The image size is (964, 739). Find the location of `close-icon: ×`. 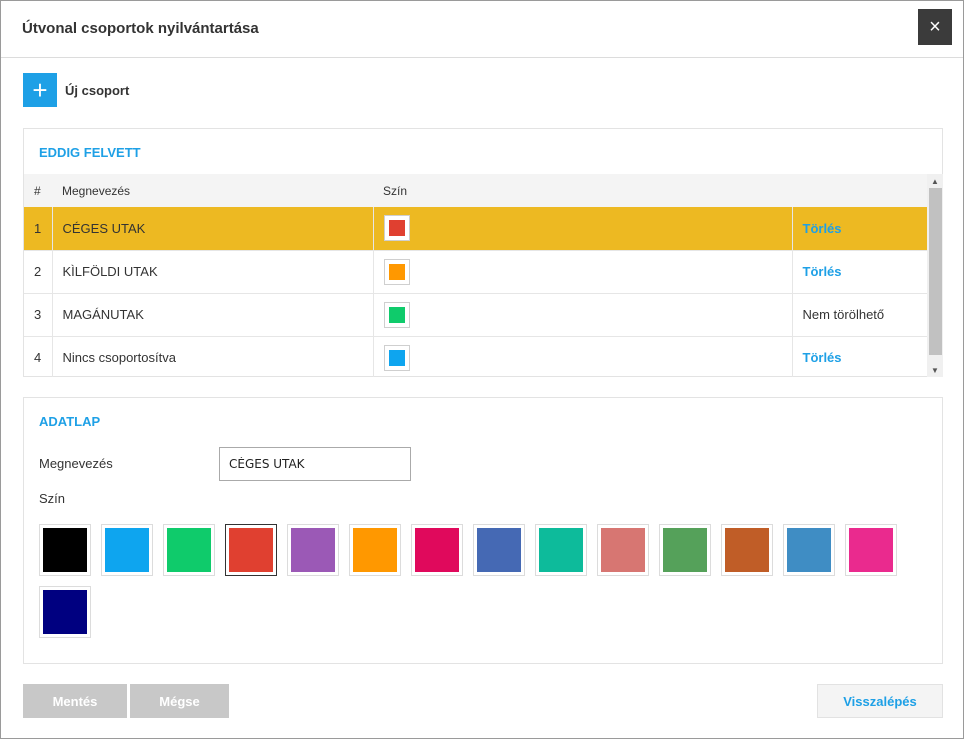

close-icon: × is located at coordinates (935, 27).